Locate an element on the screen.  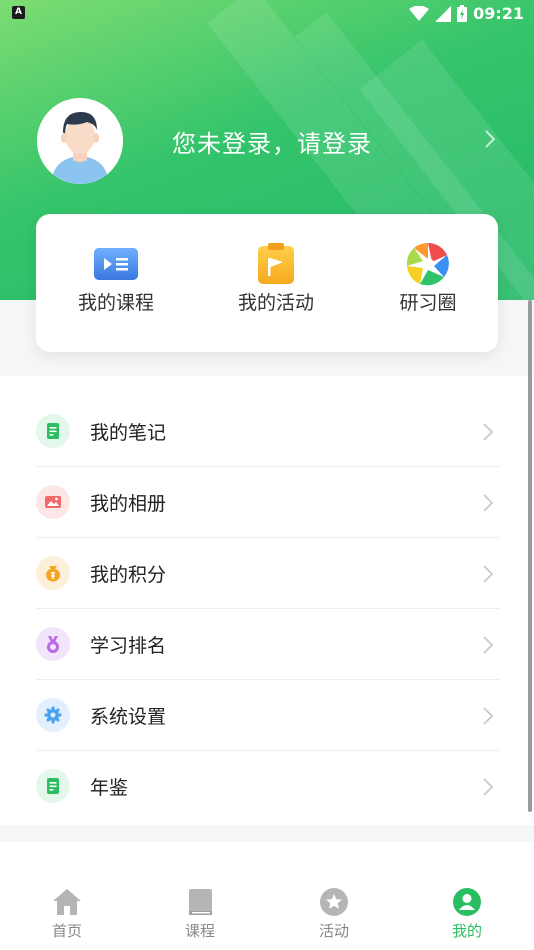
tab-activities: 活动 is located at coordinates (334, 913).